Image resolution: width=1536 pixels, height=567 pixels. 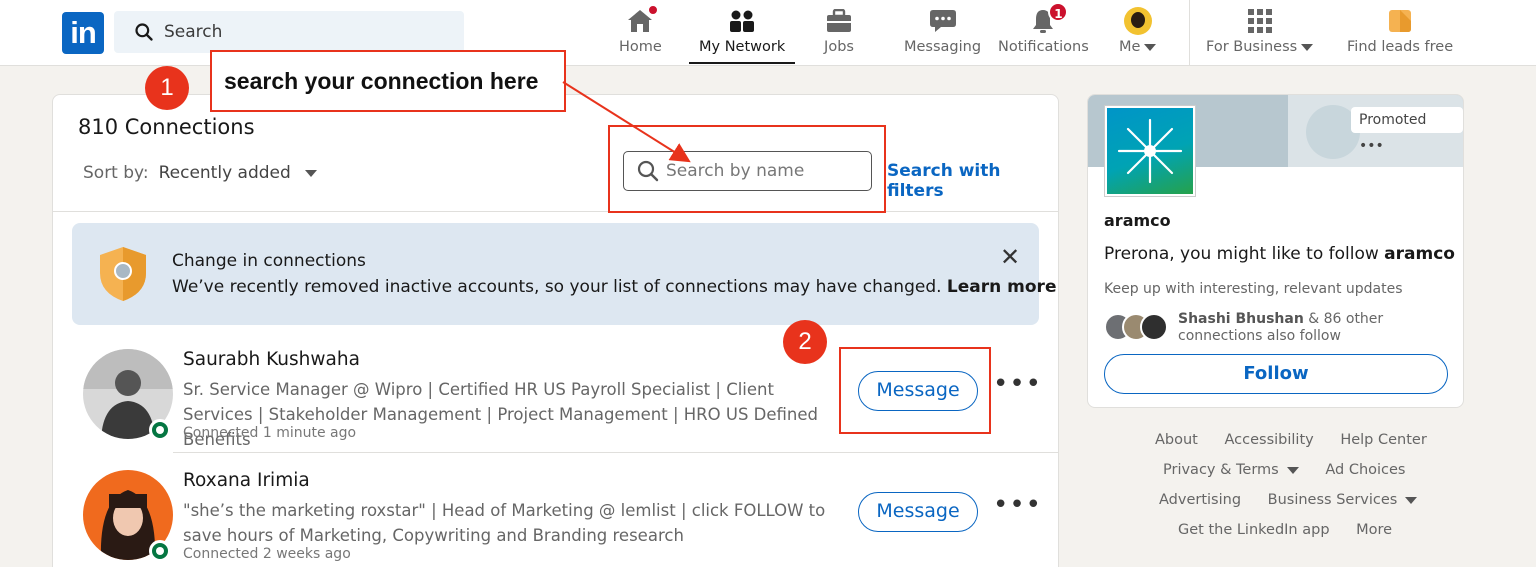 I want to click on sort-value: Recently added, so click(x=224, y=173).